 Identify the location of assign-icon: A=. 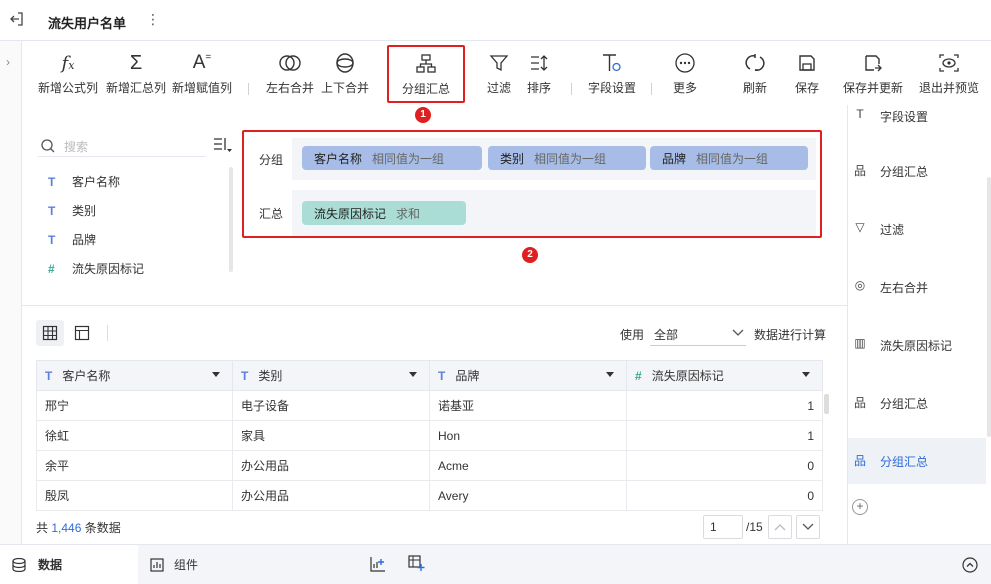
(202, 62).